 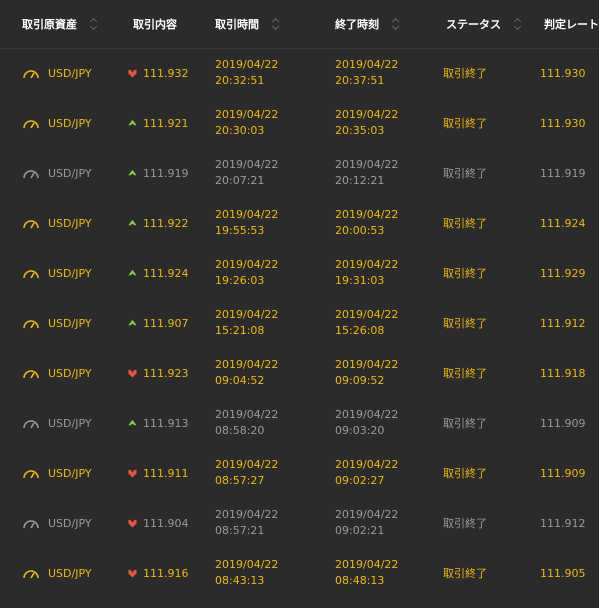 I want to click on end-time-cell: 2019/04/22 19:31:03, so click(x=366, y=273).